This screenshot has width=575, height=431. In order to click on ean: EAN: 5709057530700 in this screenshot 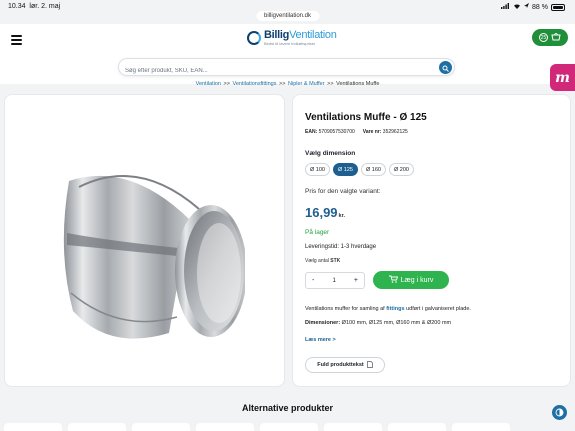, I will do `click(330, 132)`.